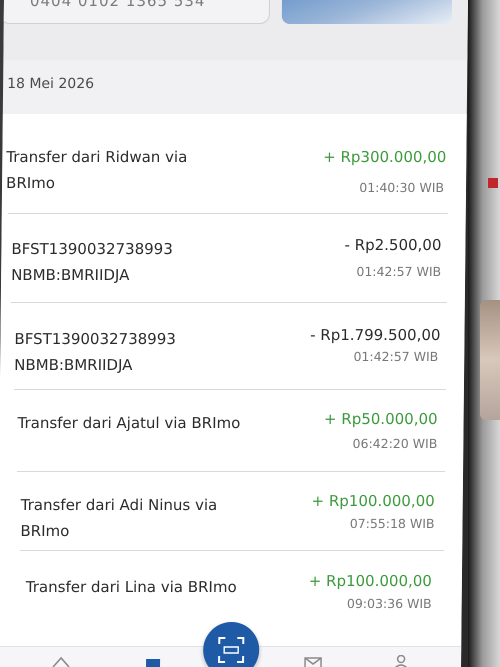 The height and width of the screenshot is (667, 500). Describe the element at coordinates (117, 5) in the screenshot. I see `account-number: 0404 0102 1365 534` at that location.